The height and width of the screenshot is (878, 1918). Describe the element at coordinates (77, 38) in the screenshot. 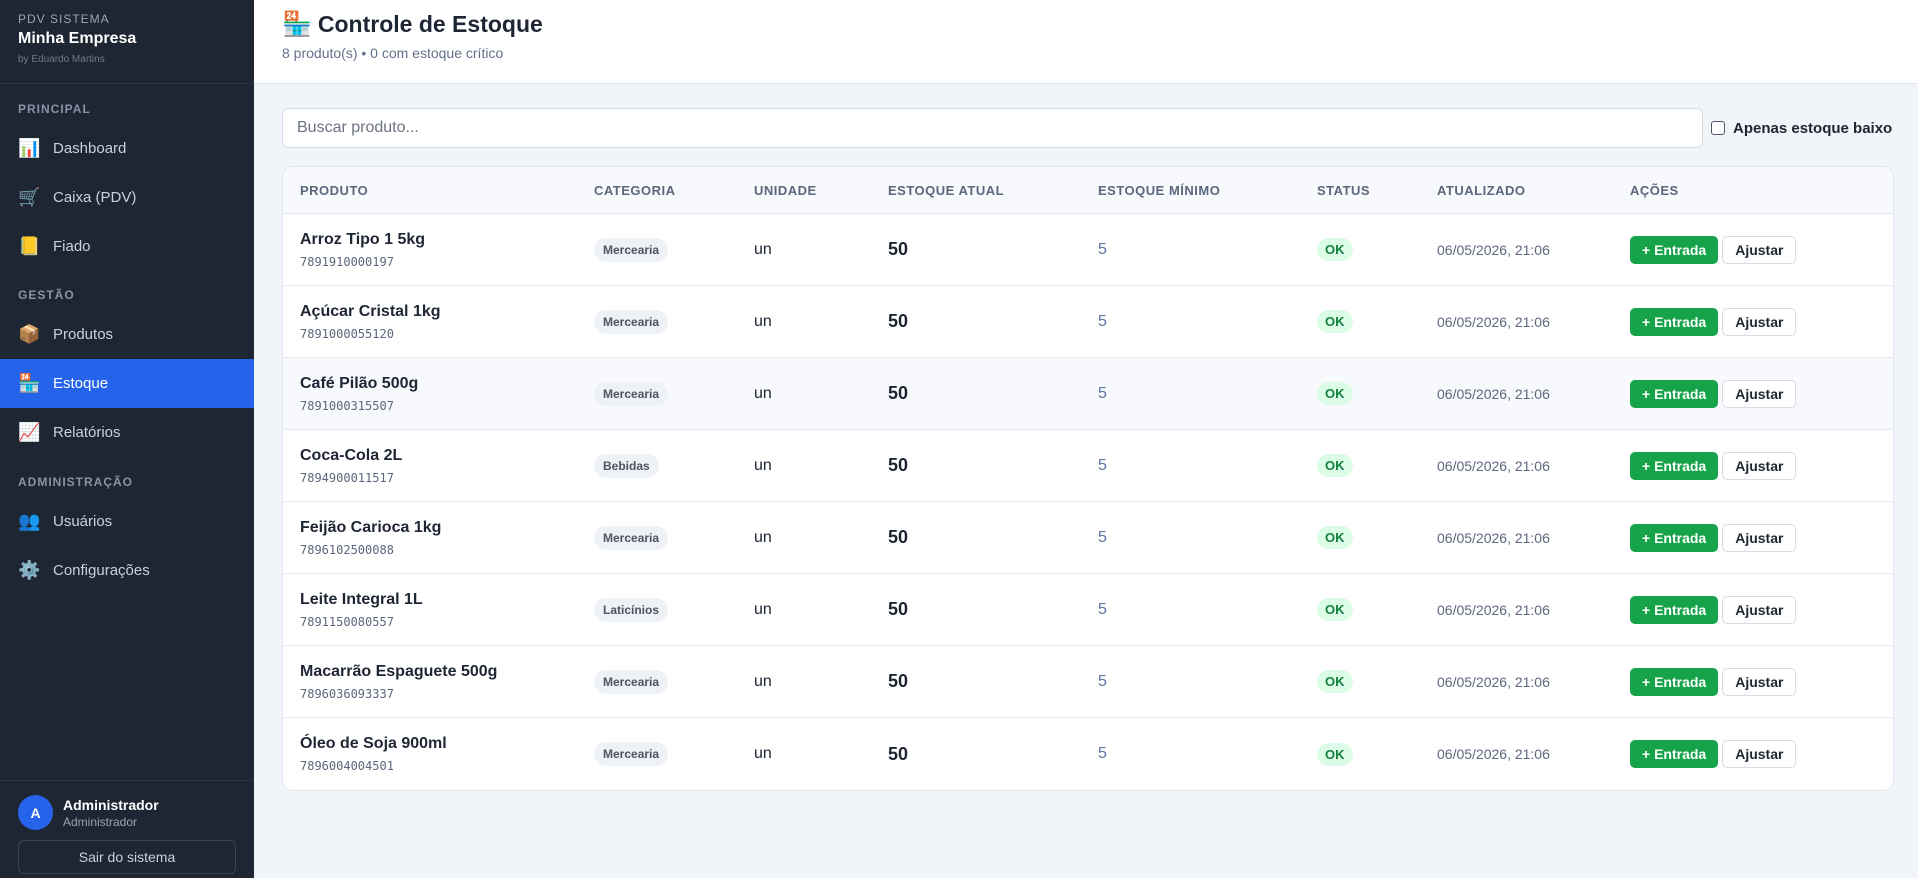

I see `brand-name: Minha Empresa` at that location.